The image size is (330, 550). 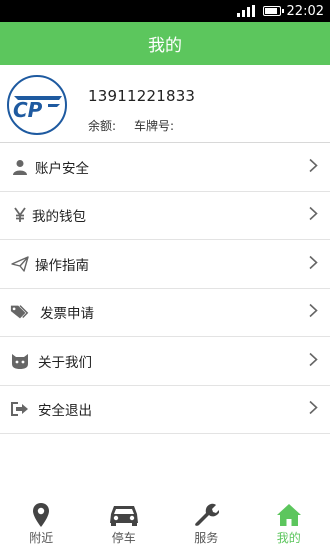 I want to click on tags-icon, so click(x=20, y=312).